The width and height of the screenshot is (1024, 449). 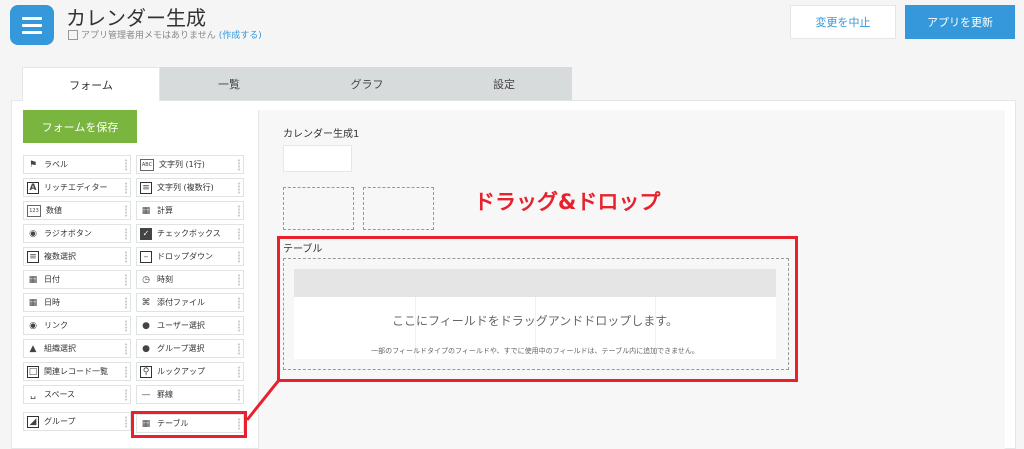 What do you see at coordinates (190, 256) in the screenshot?
I see `palette-item-dropdown: – ドロップダウン` at bounding box center [190, 256].